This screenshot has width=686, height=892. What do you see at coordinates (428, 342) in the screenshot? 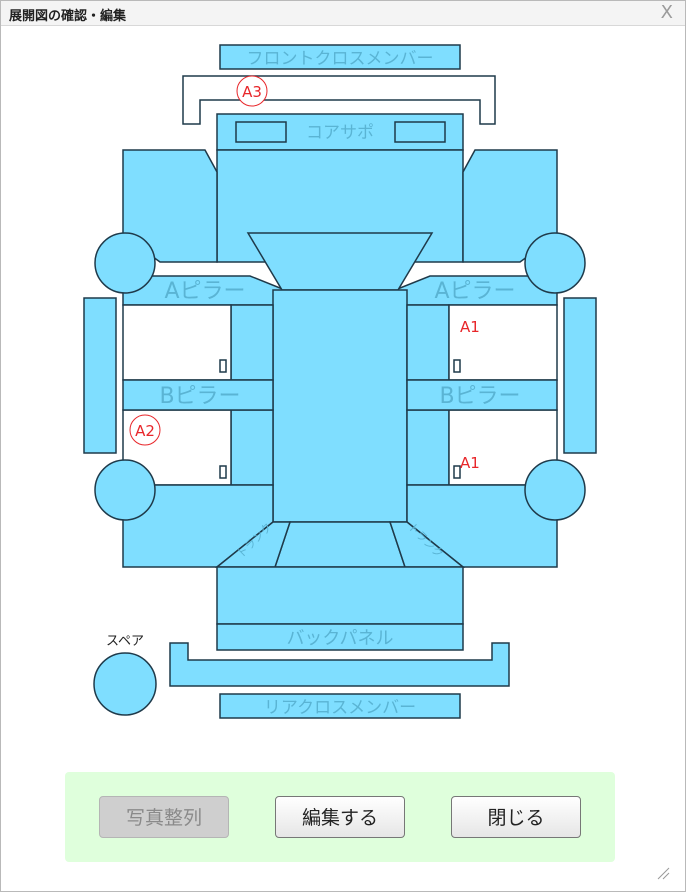
I see `right-inner-pillar-front` at bounding box center [428, 342].